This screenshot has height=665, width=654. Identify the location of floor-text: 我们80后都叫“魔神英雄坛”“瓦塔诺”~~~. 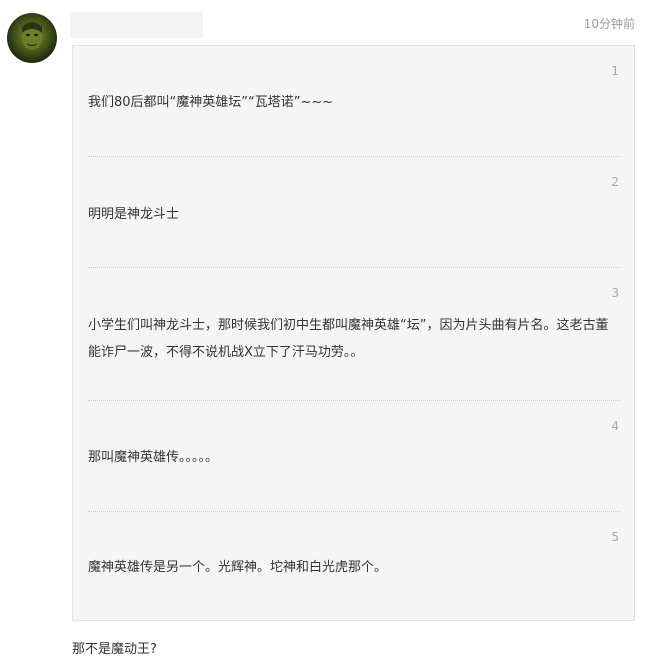
(211, 102).